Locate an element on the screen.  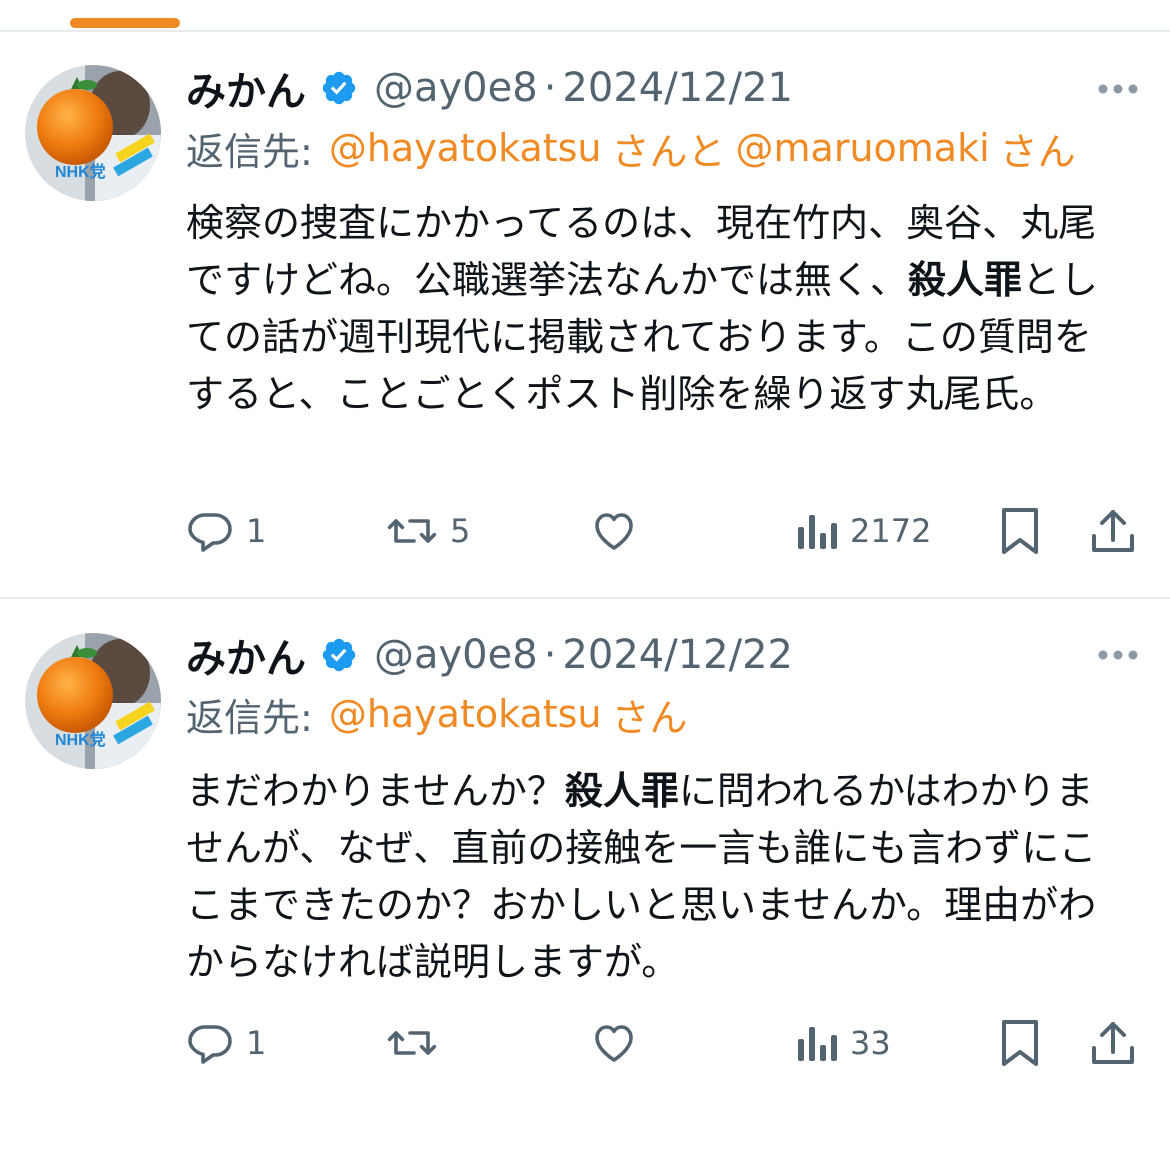
reply-context: 返信先: @hayatokatsu さんと @maruomaki さん is located at coordinates (631, 148).